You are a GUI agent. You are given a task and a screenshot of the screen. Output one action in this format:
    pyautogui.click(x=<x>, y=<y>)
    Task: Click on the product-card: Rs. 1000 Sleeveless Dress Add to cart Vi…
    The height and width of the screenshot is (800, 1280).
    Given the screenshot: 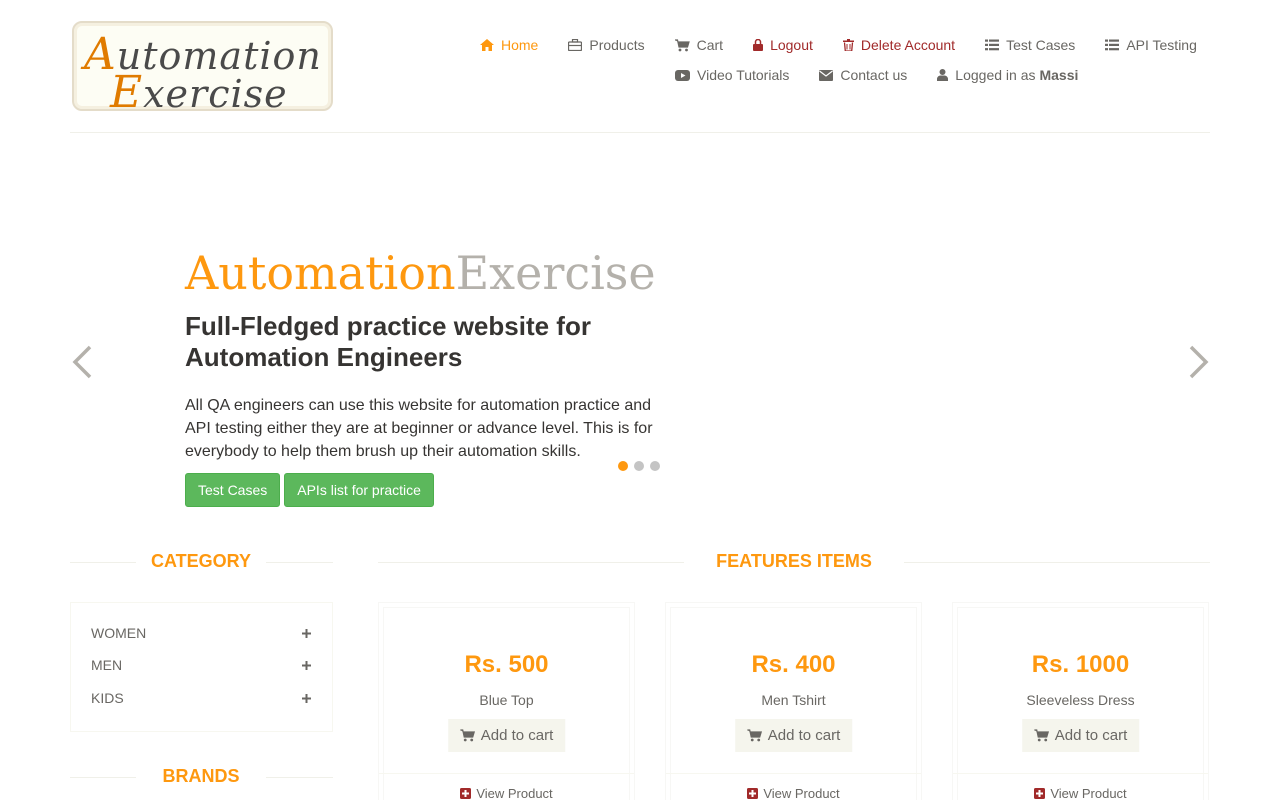 What is the action you would take?
    pyautogui.click(x=1080, y=701)
    